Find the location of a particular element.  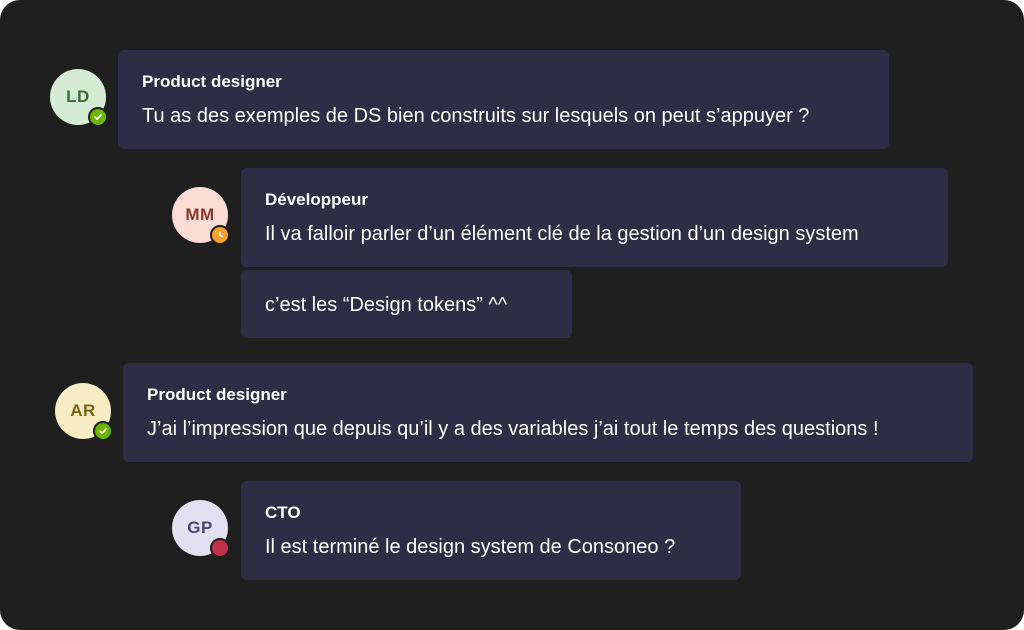

avatar-initials: AR is located at coordinates (83, 410).